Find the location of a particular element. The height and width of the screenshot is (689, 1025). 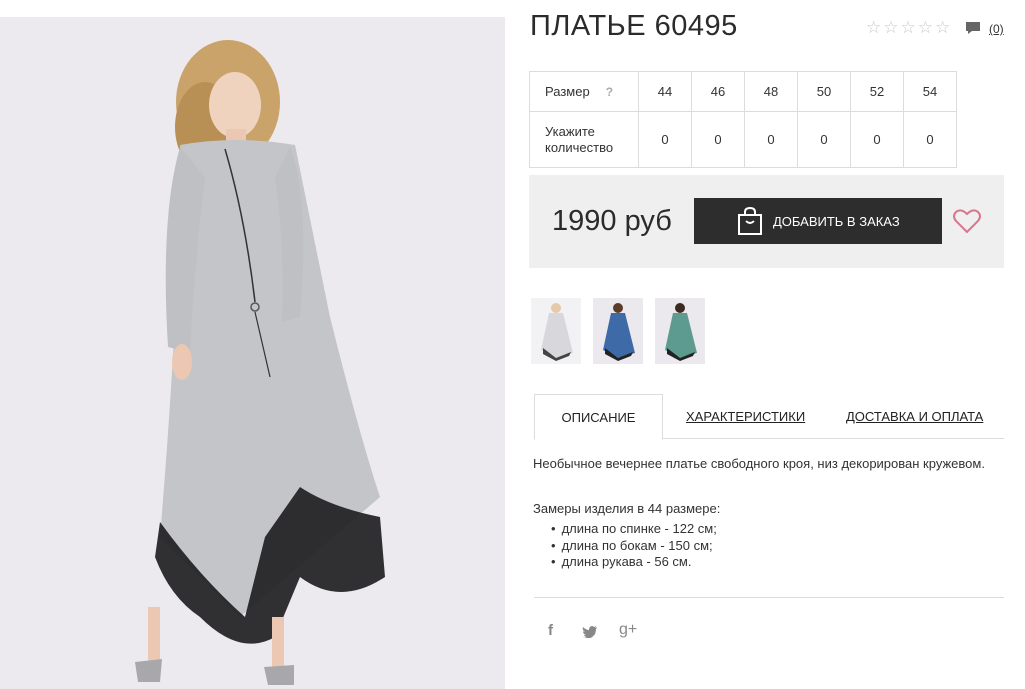

size-cell: 54 is located at coordinates (930, 91).